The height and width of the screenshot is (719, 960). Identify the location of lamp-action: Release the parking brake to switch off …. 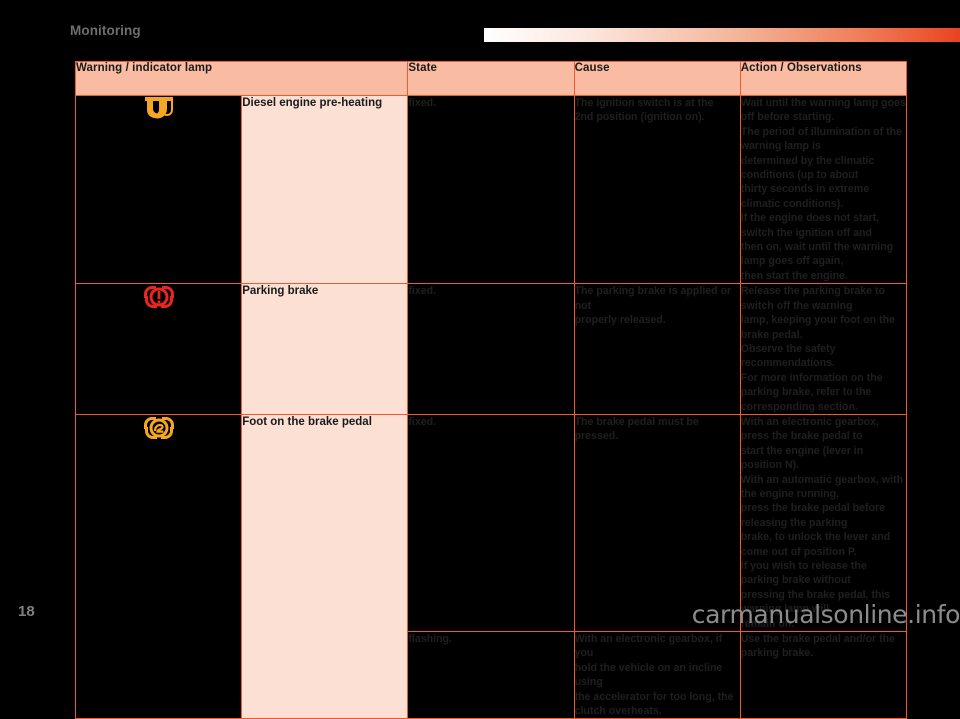
(823, 349).